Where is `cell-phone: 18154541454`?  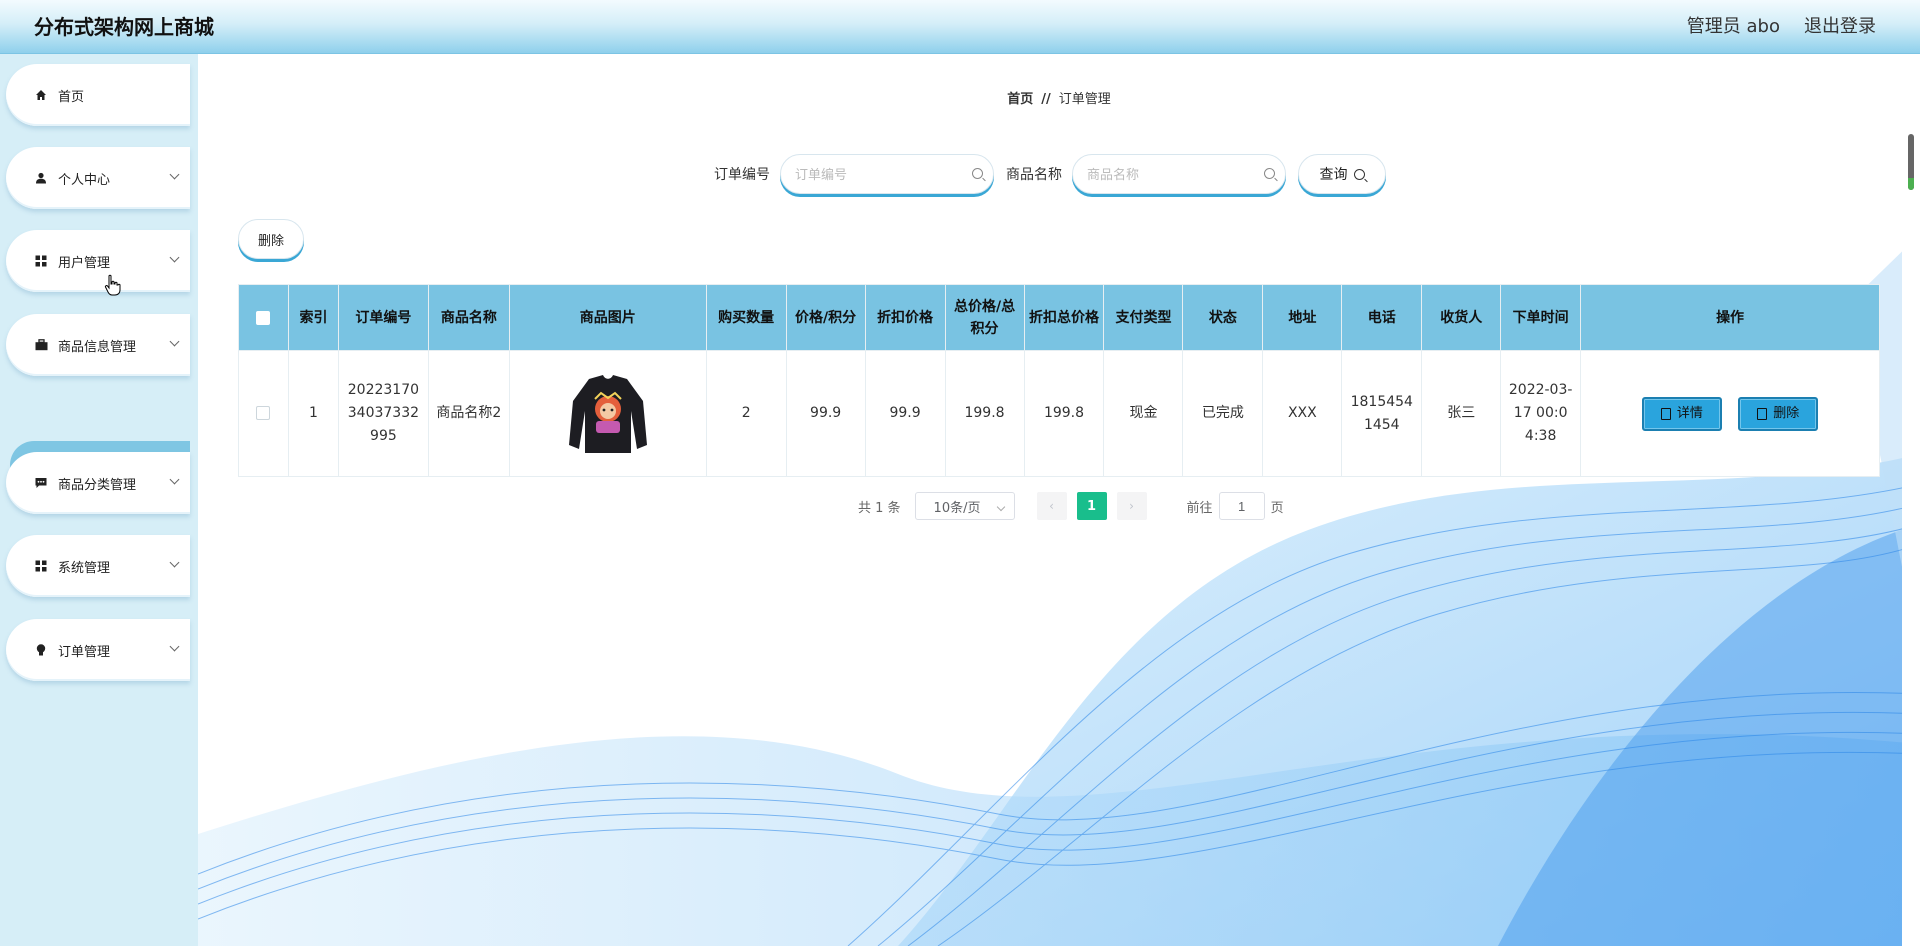
cell-phone: 18154541454 is located at coordinates (1382, 413).